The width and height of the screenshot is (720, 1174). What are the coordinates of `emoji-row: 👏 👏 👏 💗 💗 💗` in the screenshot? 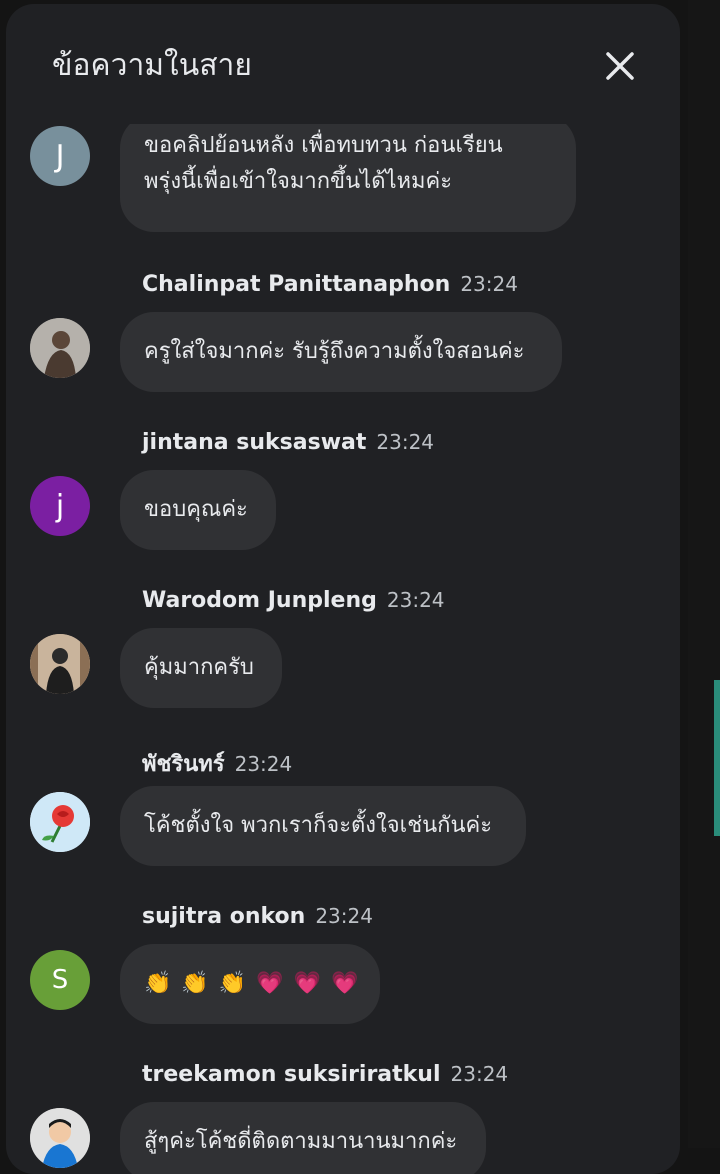 It's located at (251, 984).